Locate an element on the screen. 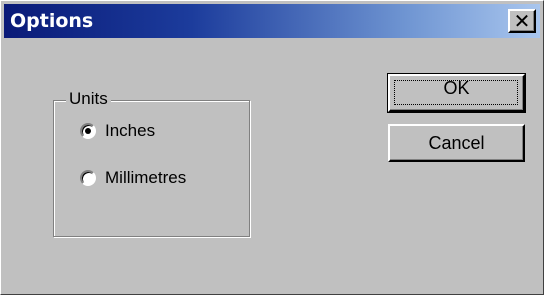 The image size is (546, 297). close-icon: ✕ is located at coordinates (522, 21).